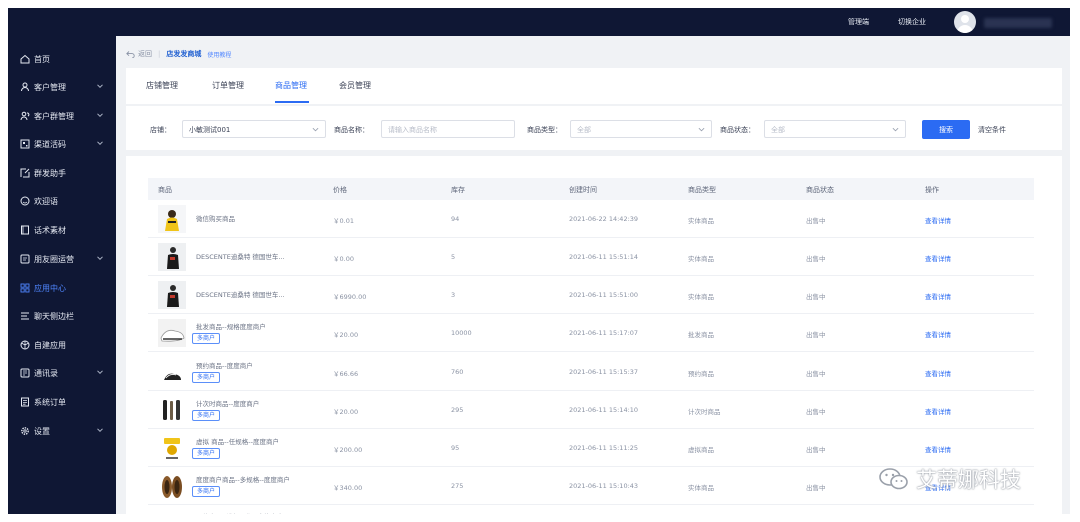 The image size is (1080, 522). Describe the element at coordinates (448, 129) in the screenshot. I see `product-name-input: 请输入商品名称` at that location.